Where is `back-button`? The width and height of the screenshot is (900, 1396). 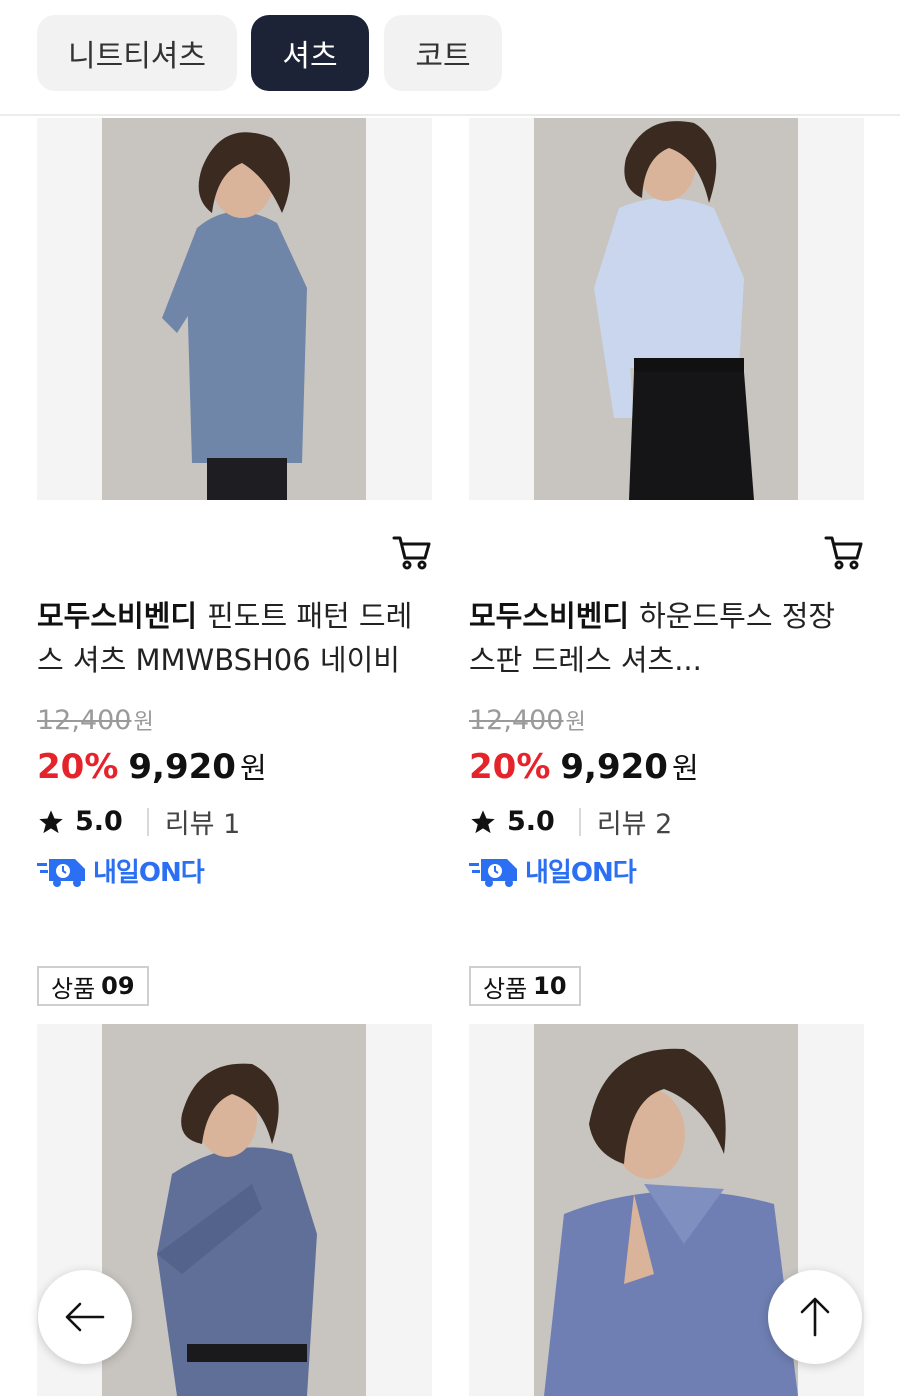
back-button is located at coordinates (85, 1317).